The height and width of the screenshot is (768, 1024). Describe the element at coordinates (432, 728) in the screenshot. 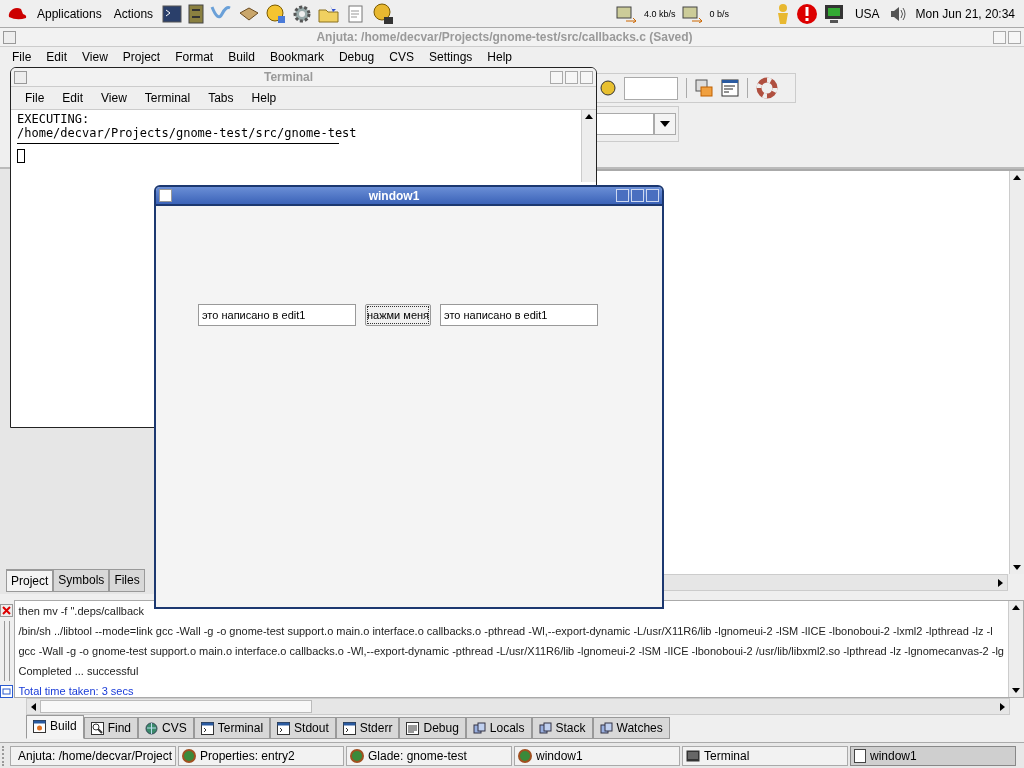

I see `output-tab: Debug` at that location.